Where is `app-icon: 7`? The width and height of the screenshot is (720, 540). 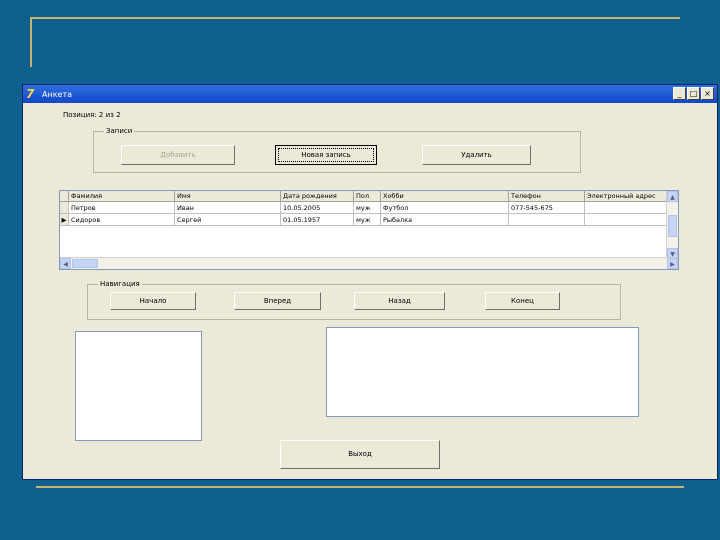 app-icon: 7 is located at coordinates (30, 94).